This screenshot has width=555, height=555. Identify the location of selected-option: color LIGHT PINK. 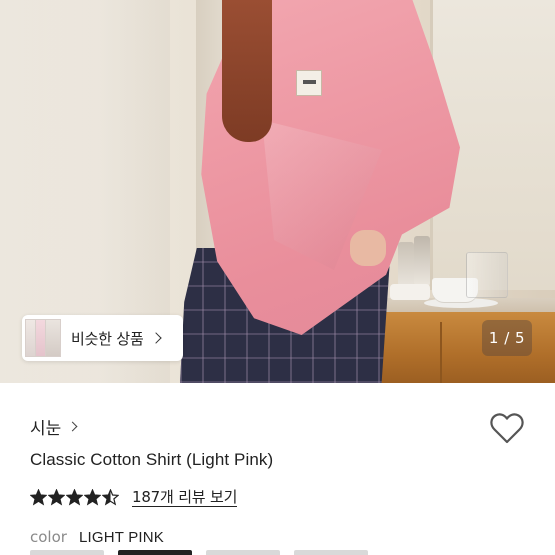
(97, 537).